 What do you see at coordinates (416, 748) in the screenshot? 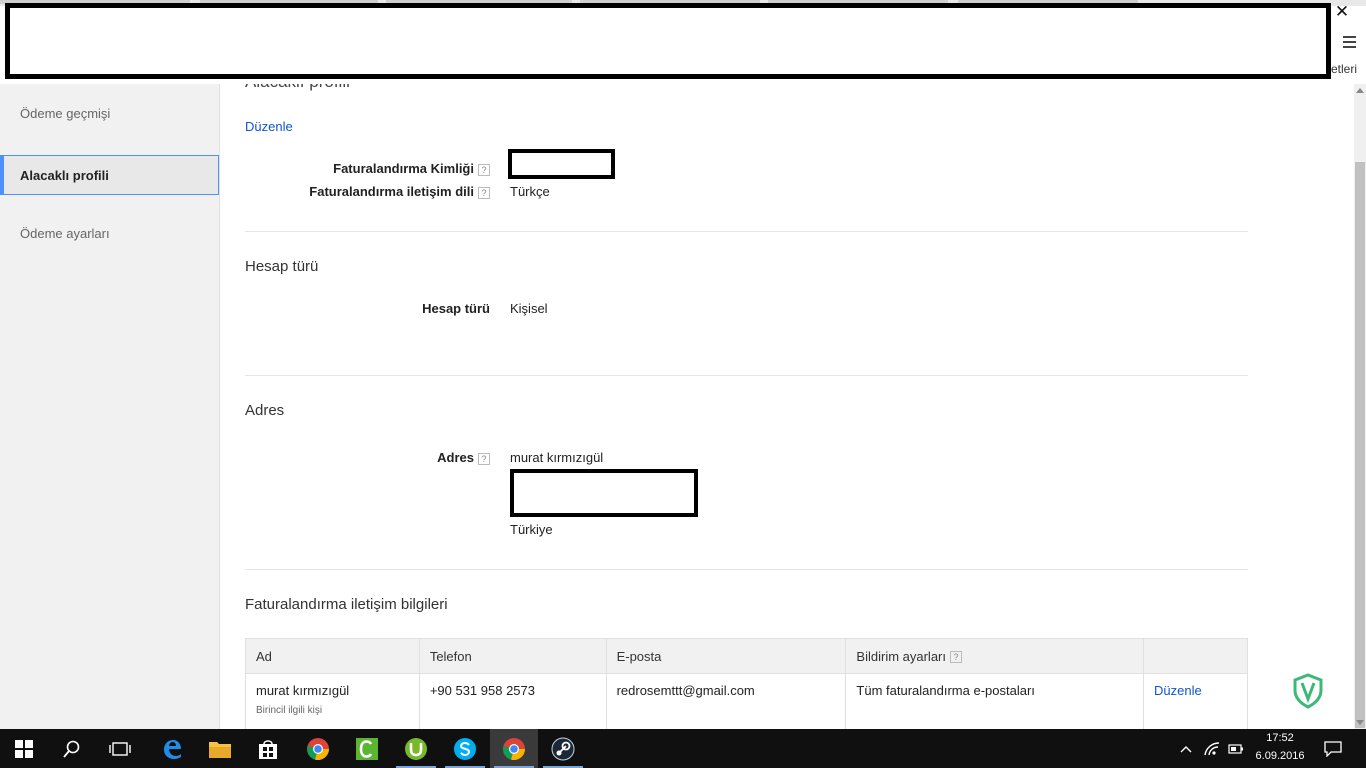
I see `utorrent-icon` at bounding box center [416, 748].